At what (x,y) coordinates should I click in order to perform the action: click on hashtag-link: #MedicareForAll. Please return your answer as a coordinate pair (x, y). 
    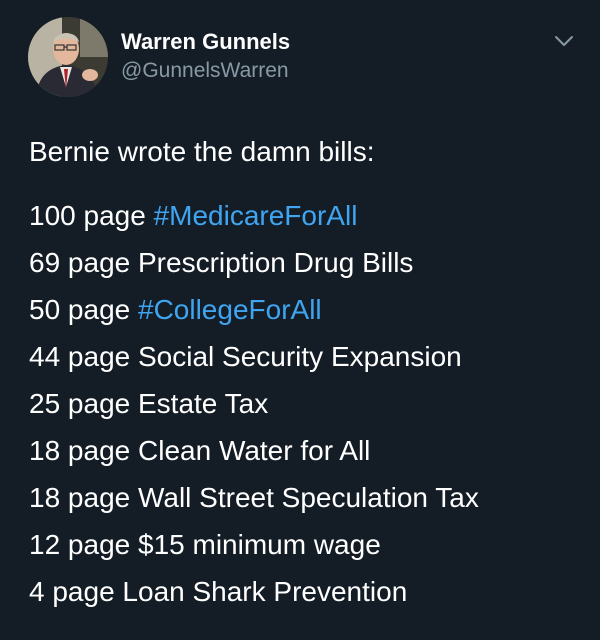
    Looking at the image, I should click on (256, 215).